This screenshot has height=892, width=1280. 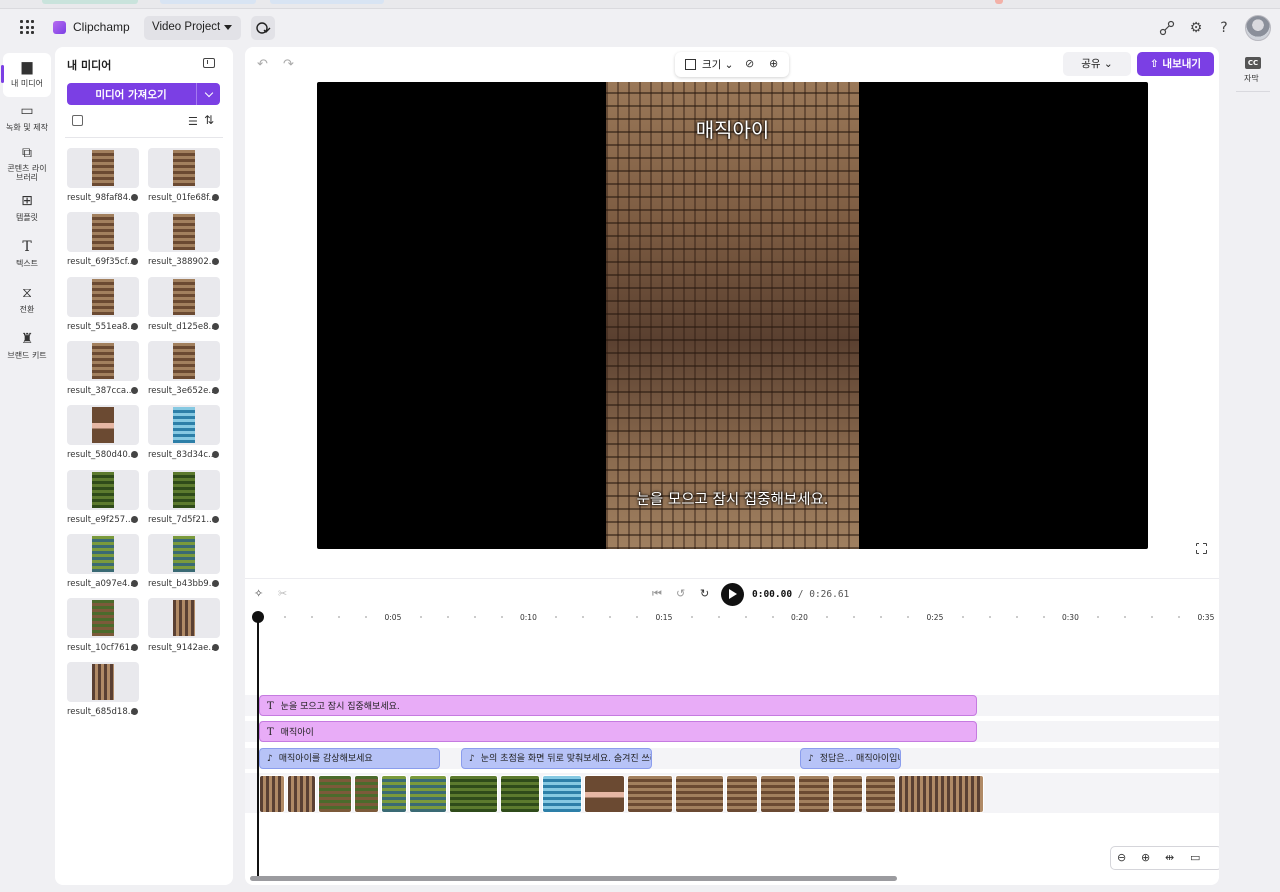 I want to click on camera-icon: ▭, so click(x=27, y=111).